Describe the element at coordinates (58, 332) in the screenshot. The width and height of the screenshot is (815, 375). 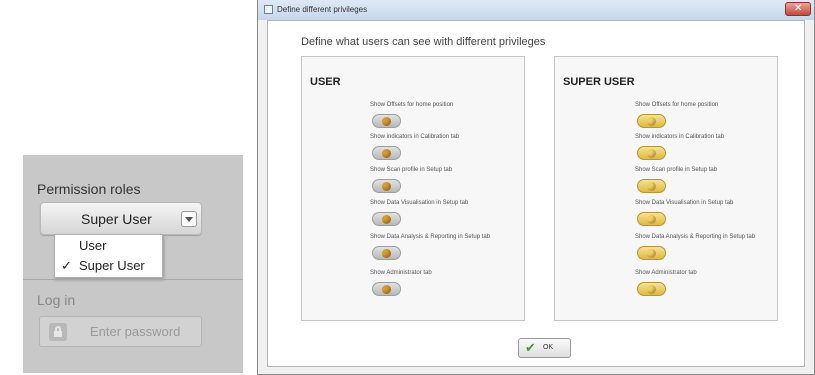
I see `lock-icon` at that location.